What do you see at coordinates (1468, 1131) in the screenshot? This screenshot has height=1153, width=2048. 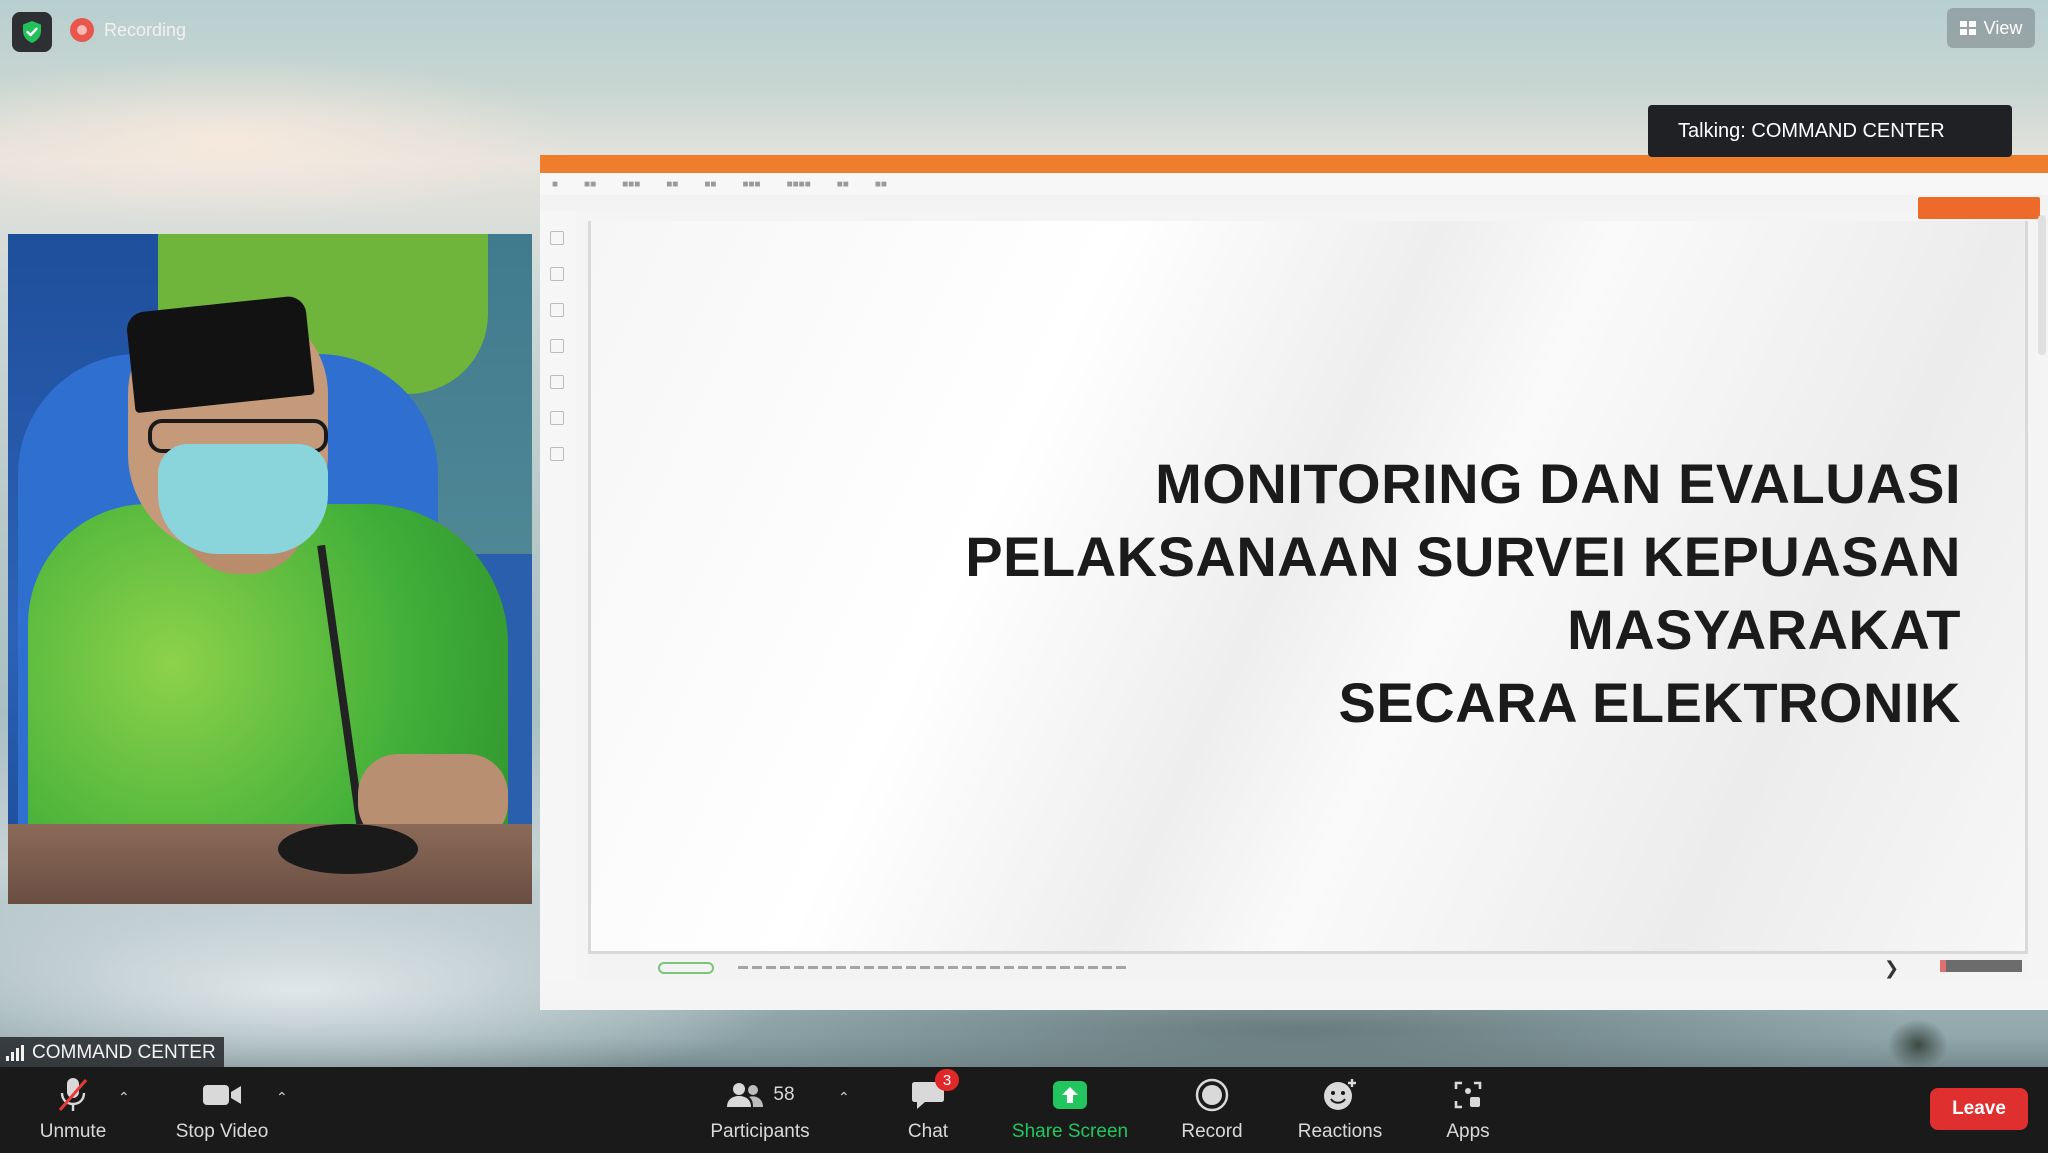 I see `apps-label: Apps` at bounding box center [1468, 1131].